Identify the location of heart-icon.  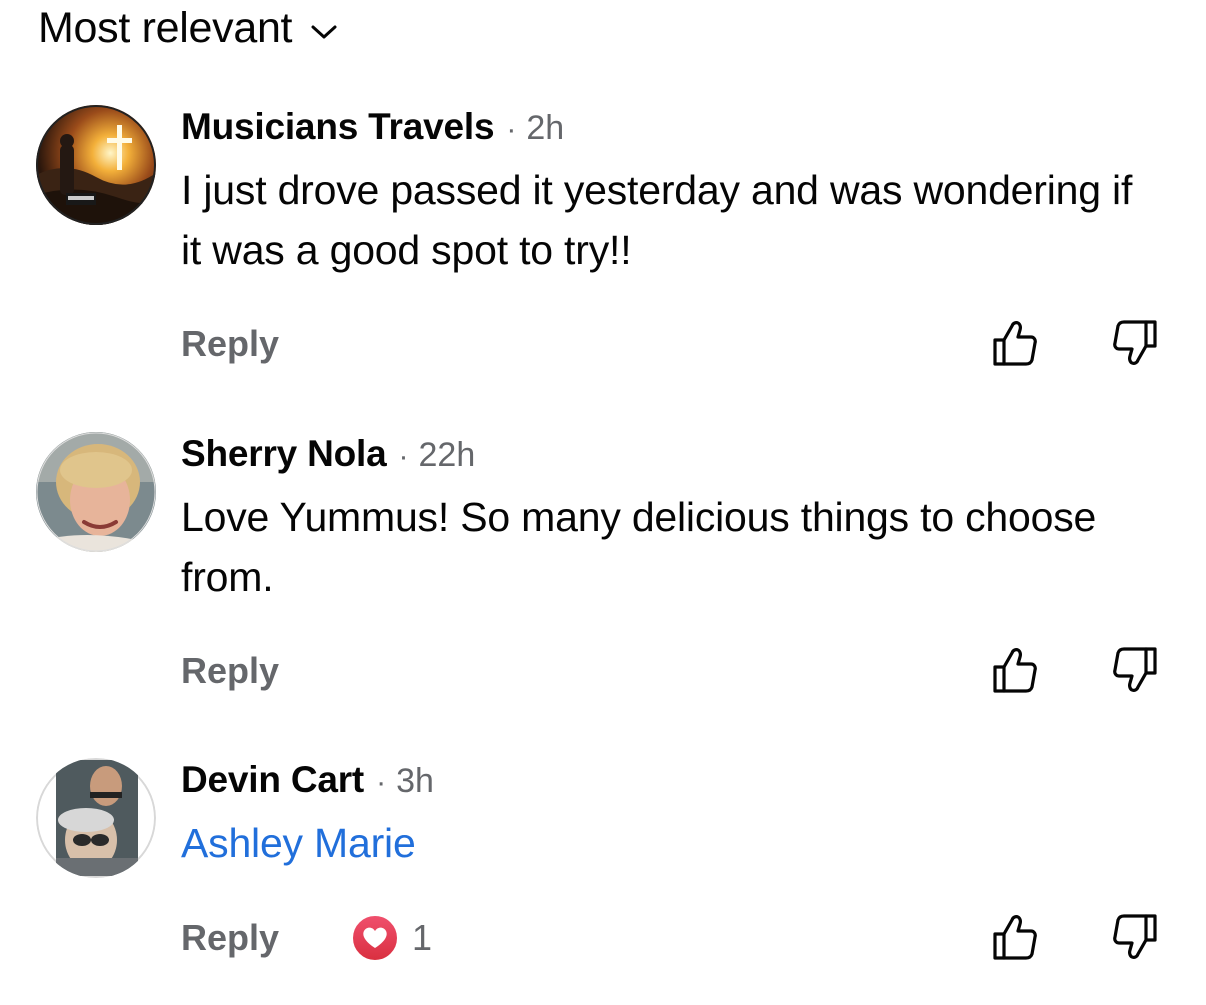
(375, 938).